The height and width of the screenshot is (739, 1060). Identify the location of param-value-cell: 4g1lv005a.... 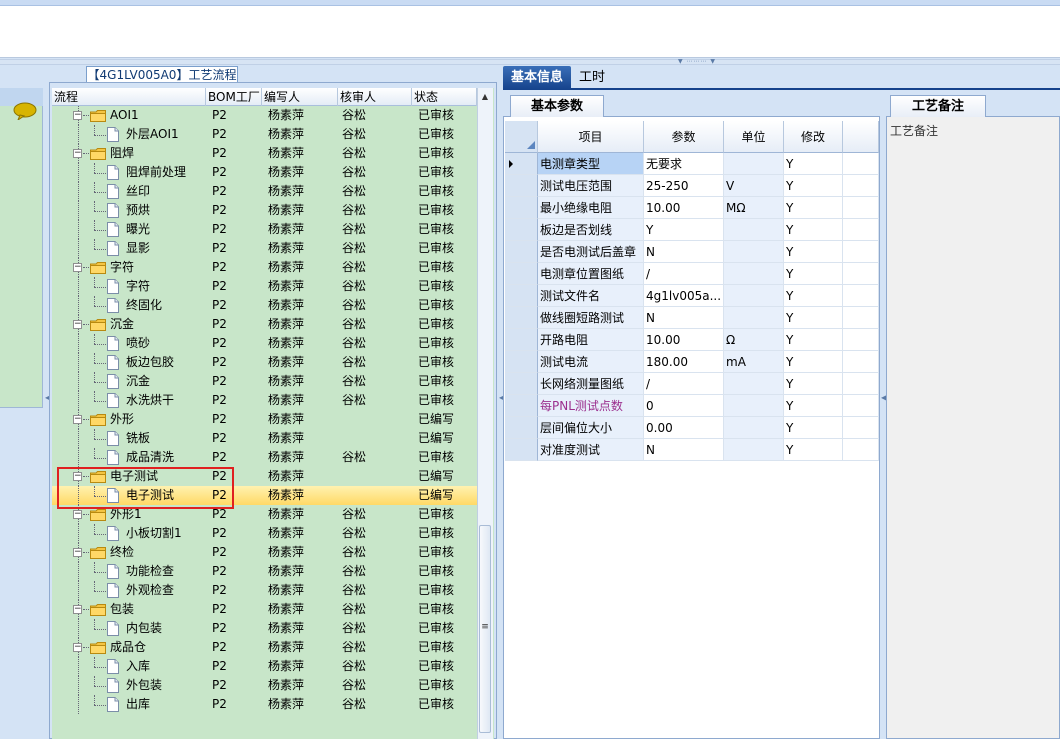
(684, 296).